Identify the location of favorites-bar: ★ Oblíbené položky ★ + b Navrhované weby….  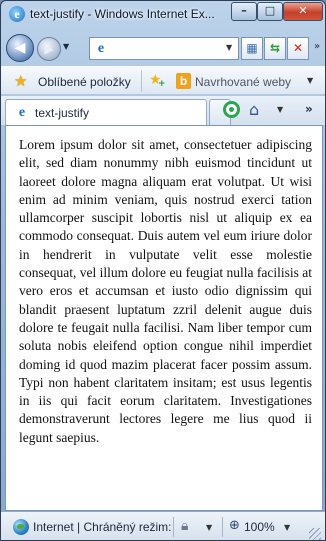
(163, 80).